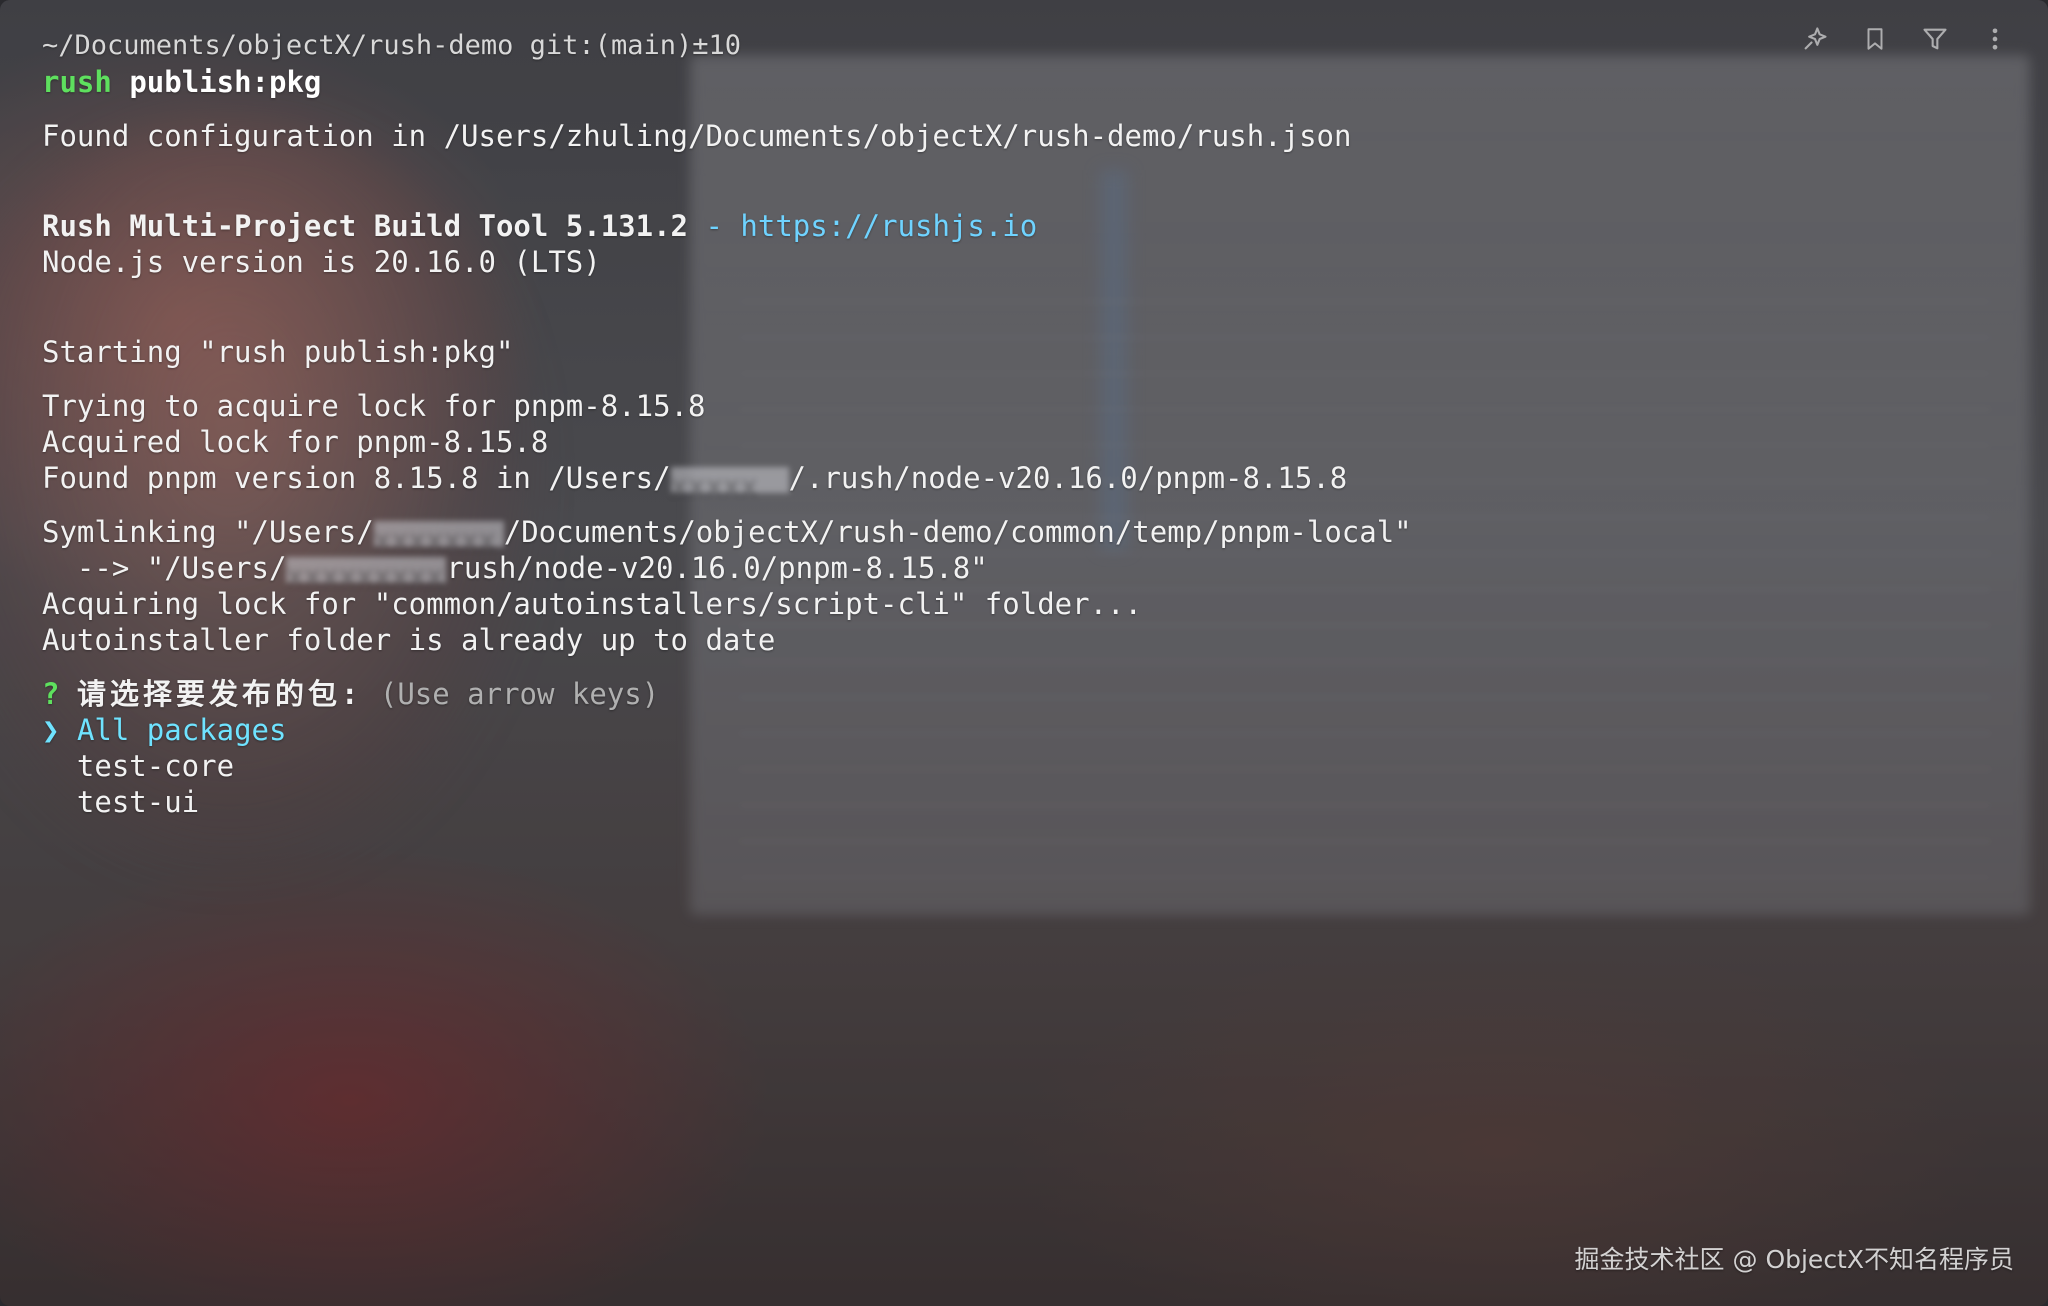 Image resolution: width=2048 pixels, height=1306 pixels. I want to click on acquired-lock-line: Acquired lock for pnpm-8.15.8, so click(295, 442).